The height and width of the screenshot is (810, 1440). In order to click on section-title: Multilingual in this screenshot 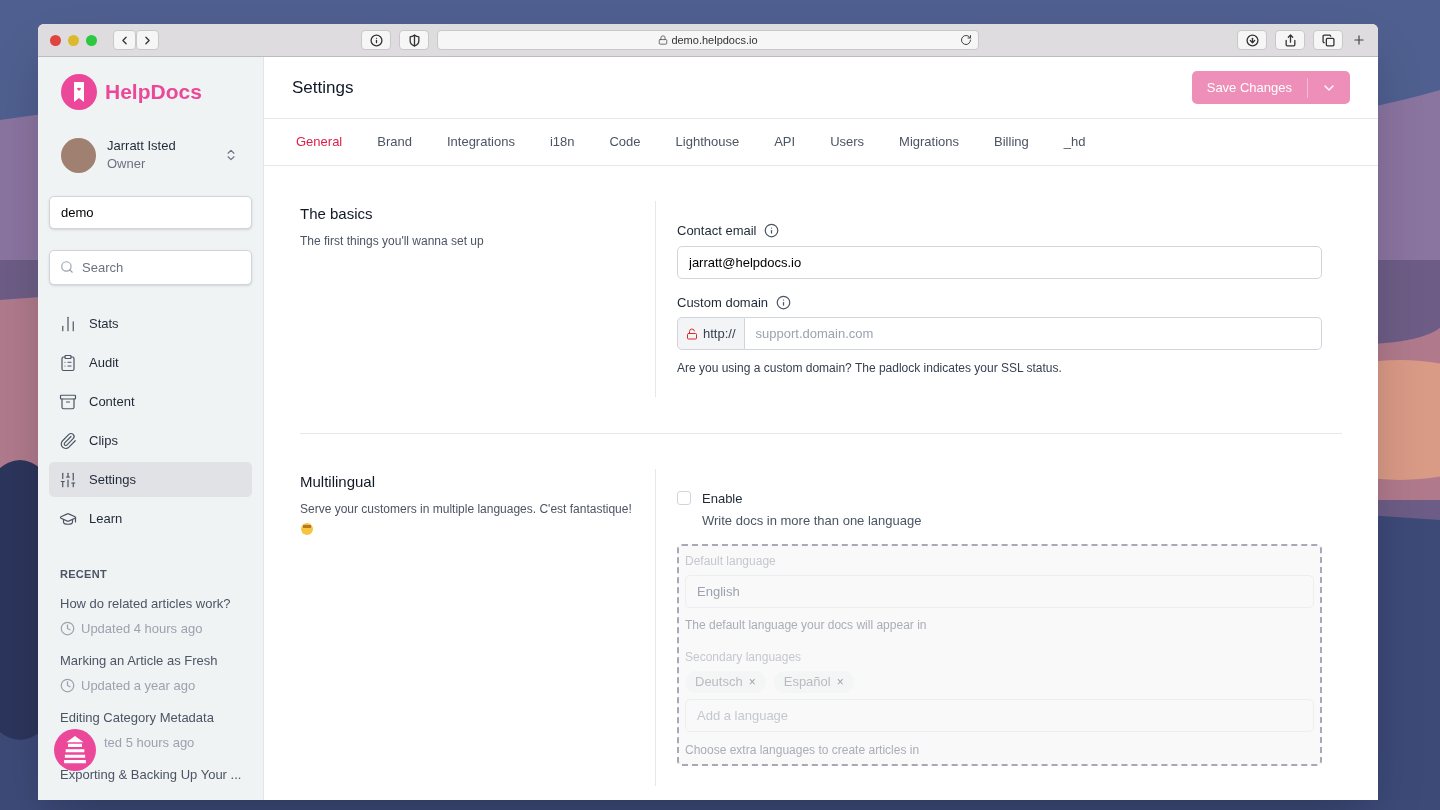, I will do `click(338, 482)`.